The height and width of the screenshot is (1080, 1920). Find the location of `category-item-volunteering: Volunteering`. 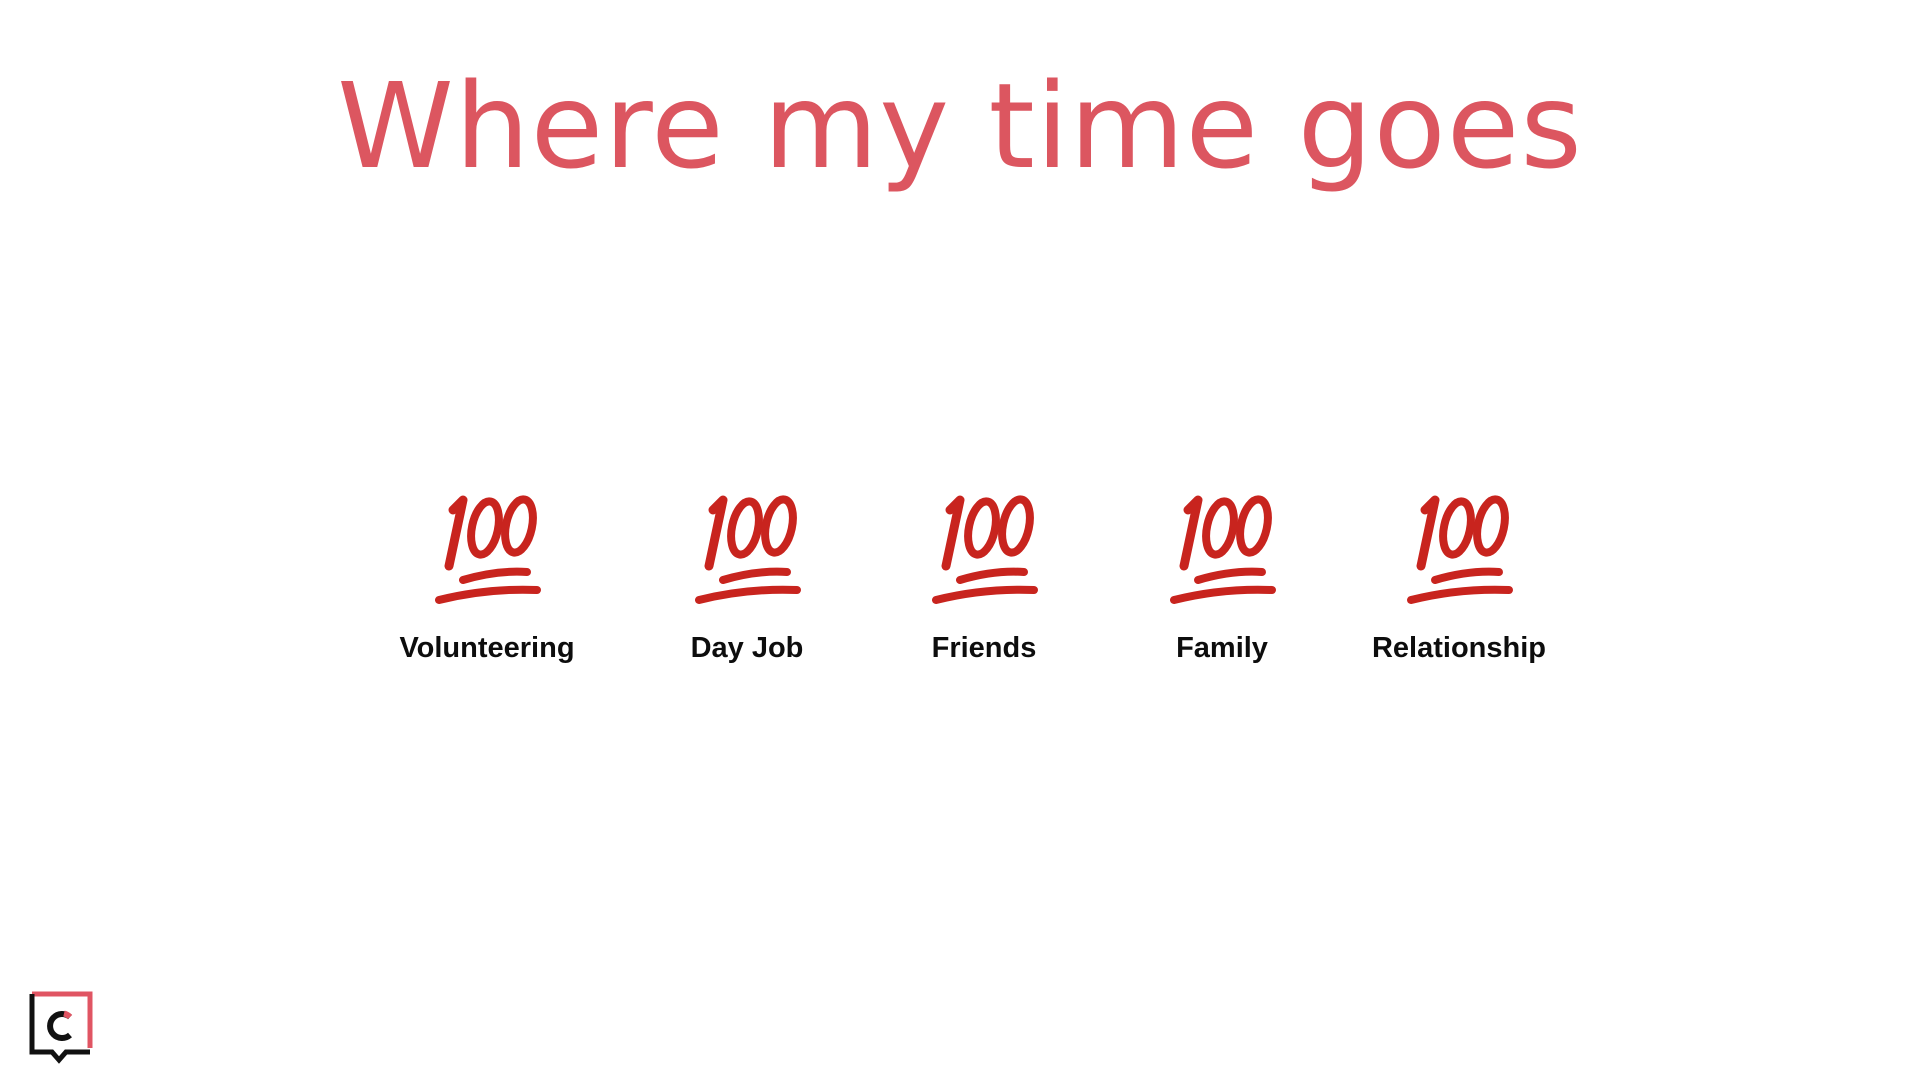

category-item-volunteering: Volunteering is located at coordinates (487, 577).